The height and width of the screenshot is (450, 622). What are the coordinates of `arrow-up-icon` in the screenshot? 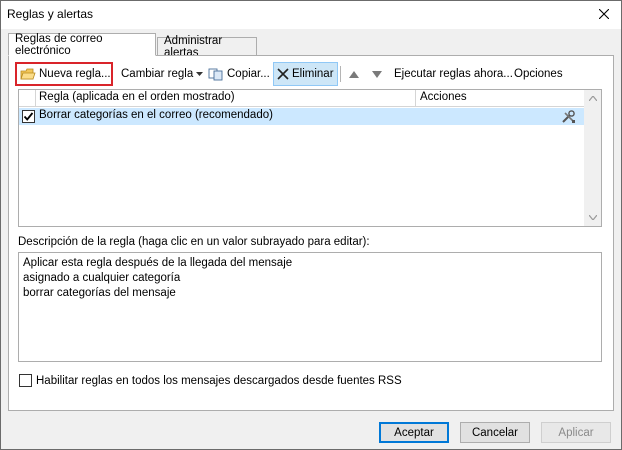 It's located at (354, 74).